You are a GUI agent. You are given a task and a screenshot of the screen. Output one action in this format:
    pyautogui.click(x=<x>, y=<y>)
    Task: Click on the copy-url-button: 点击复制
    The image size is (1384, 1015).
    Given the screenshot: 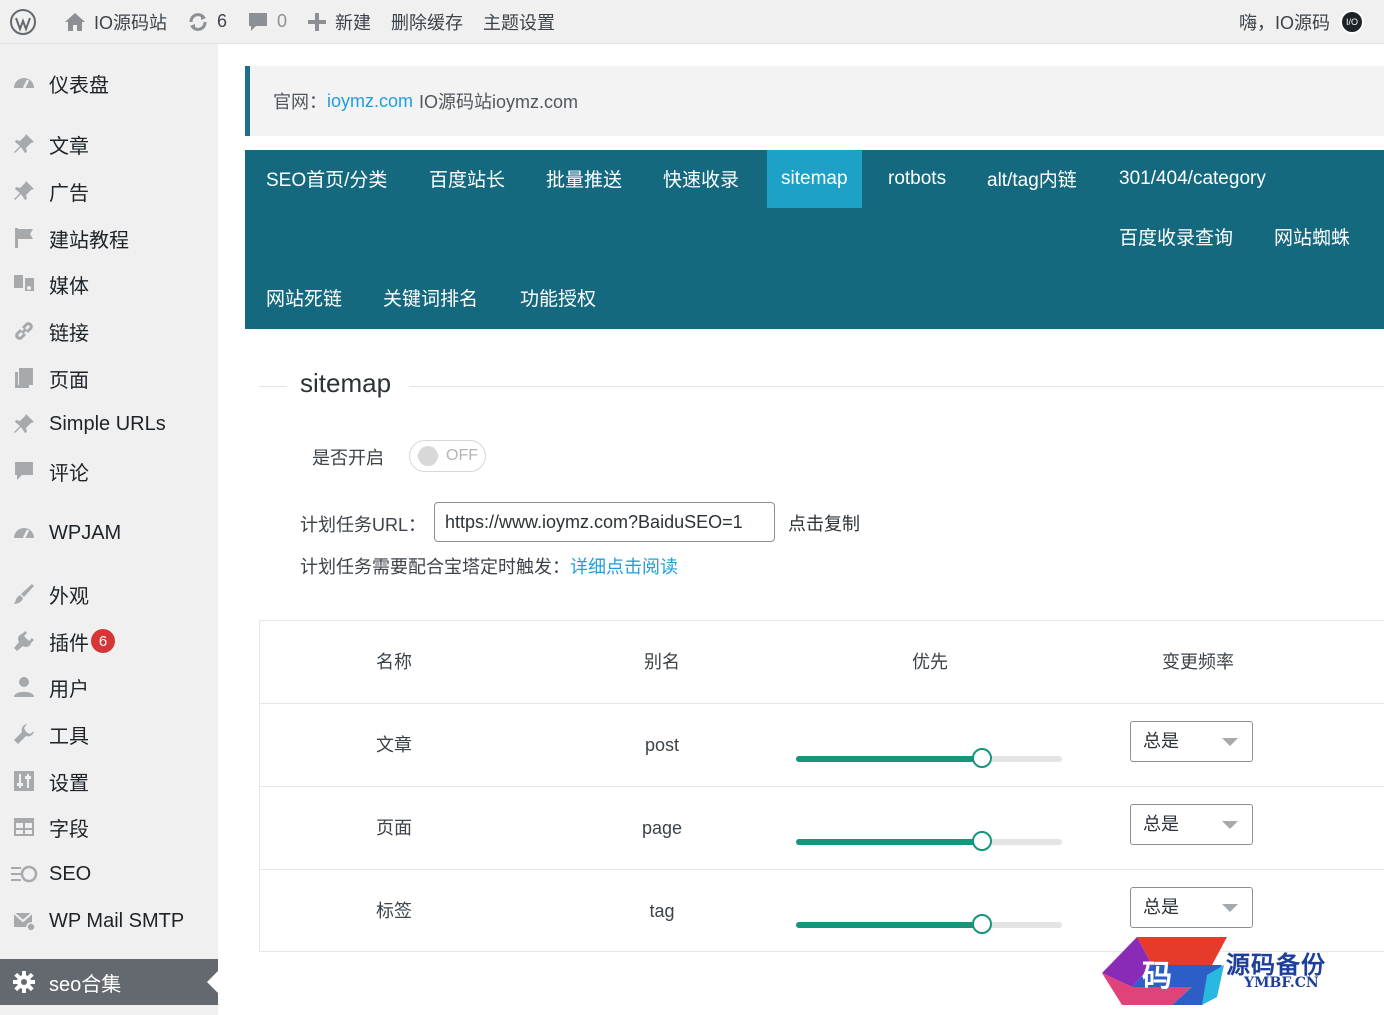 What is the action you would take?
    pyautogui.click(x=824, y=523)
    